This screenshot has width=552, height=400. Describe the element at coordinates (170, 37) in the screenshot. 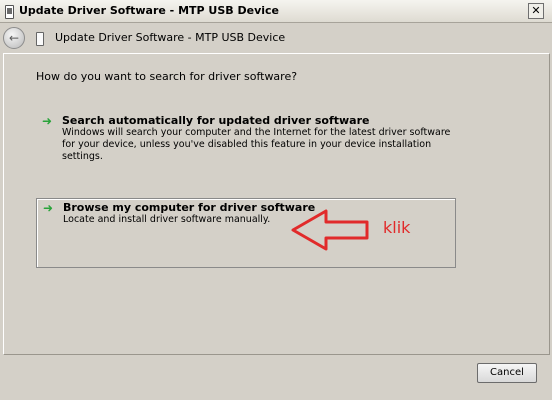

I see `page-title: Update Driver Software - MTP USB Device` at that location.